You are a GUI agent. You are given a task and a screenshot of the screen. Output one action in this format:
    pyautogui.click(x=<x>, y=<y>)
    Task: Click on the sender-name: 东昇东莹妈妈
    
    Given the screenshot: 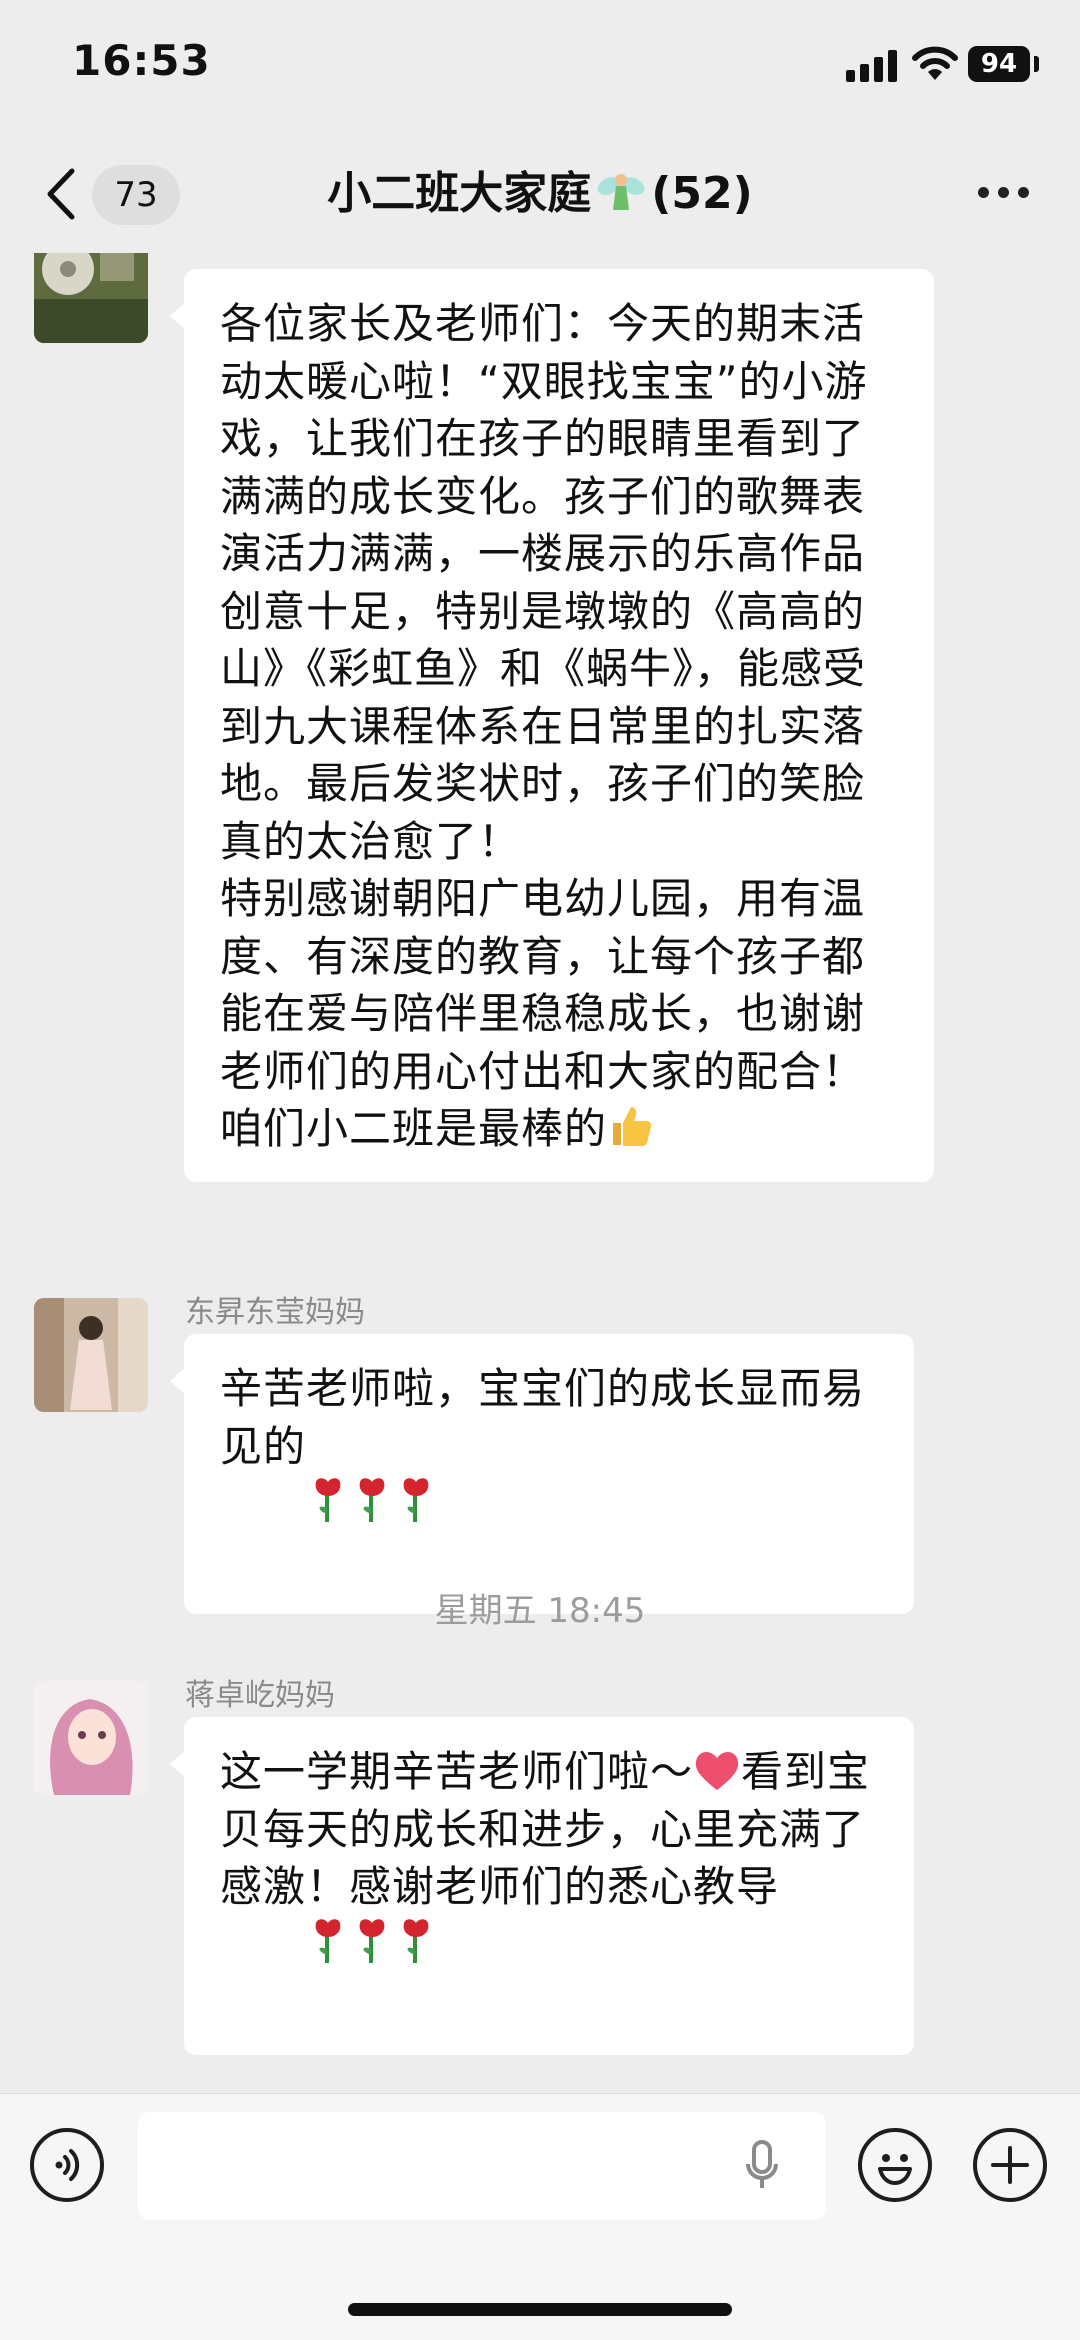 What is the action you would take?
    pyautogui.click(x=275, y=1312)
    